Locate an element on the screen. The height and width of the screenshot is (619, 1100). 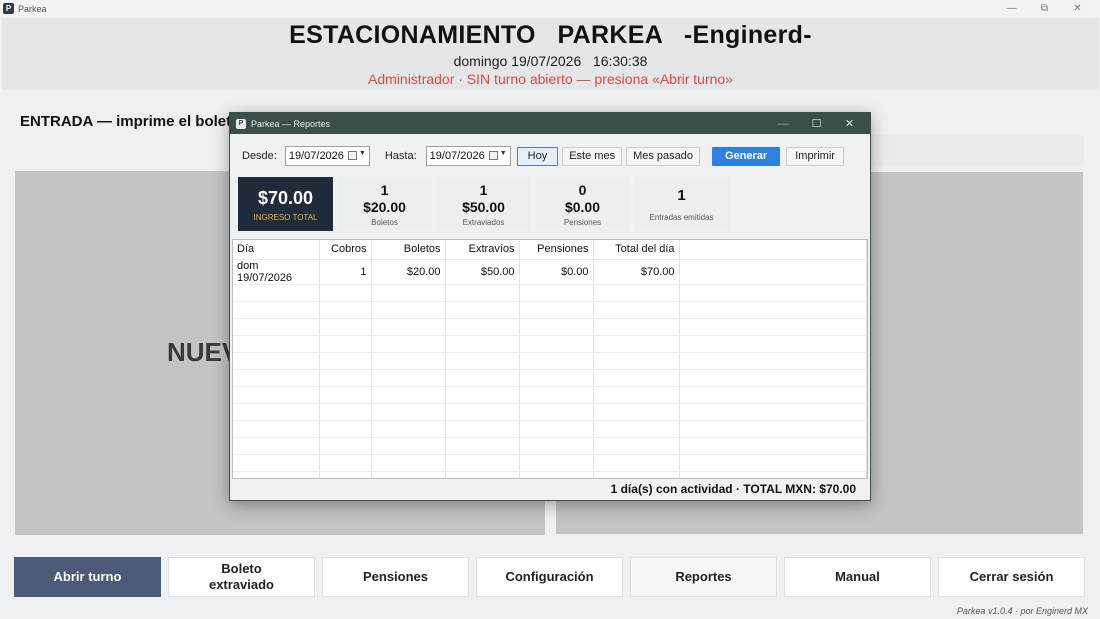
extraviados-amount: $50.00 is located at coordinates (483, 206).